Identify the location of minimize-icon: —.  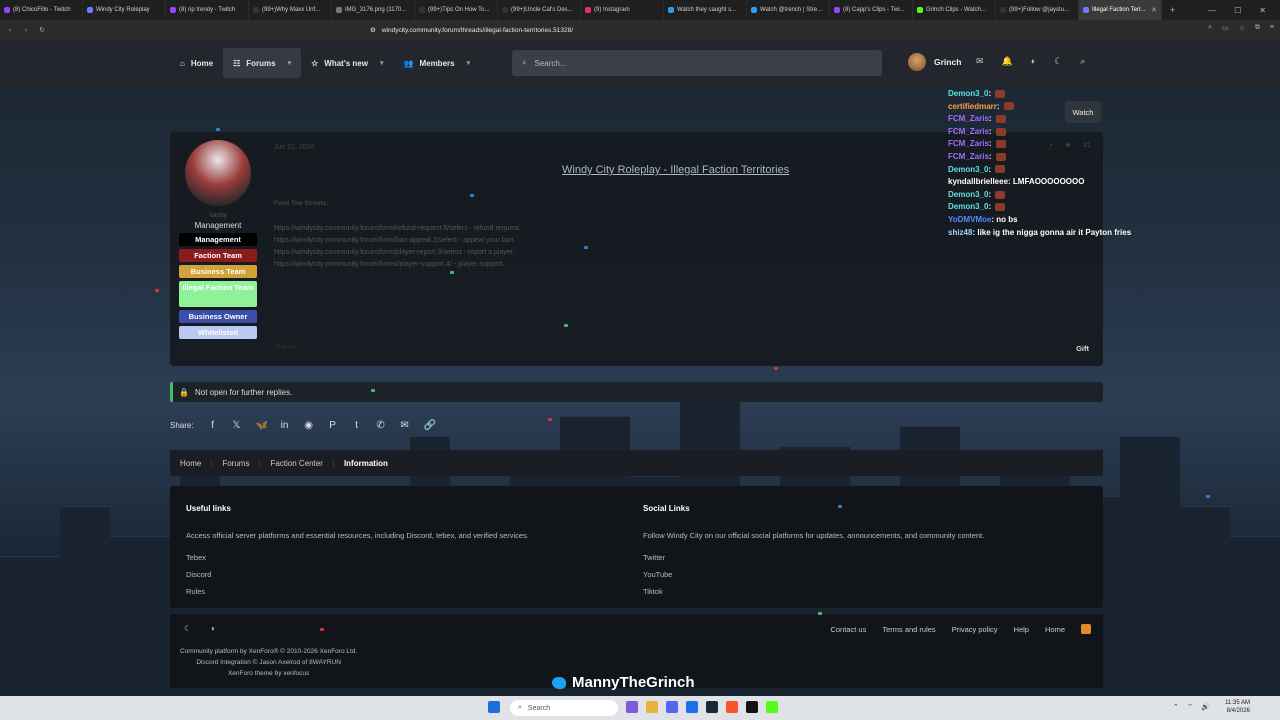
(1212, 10).